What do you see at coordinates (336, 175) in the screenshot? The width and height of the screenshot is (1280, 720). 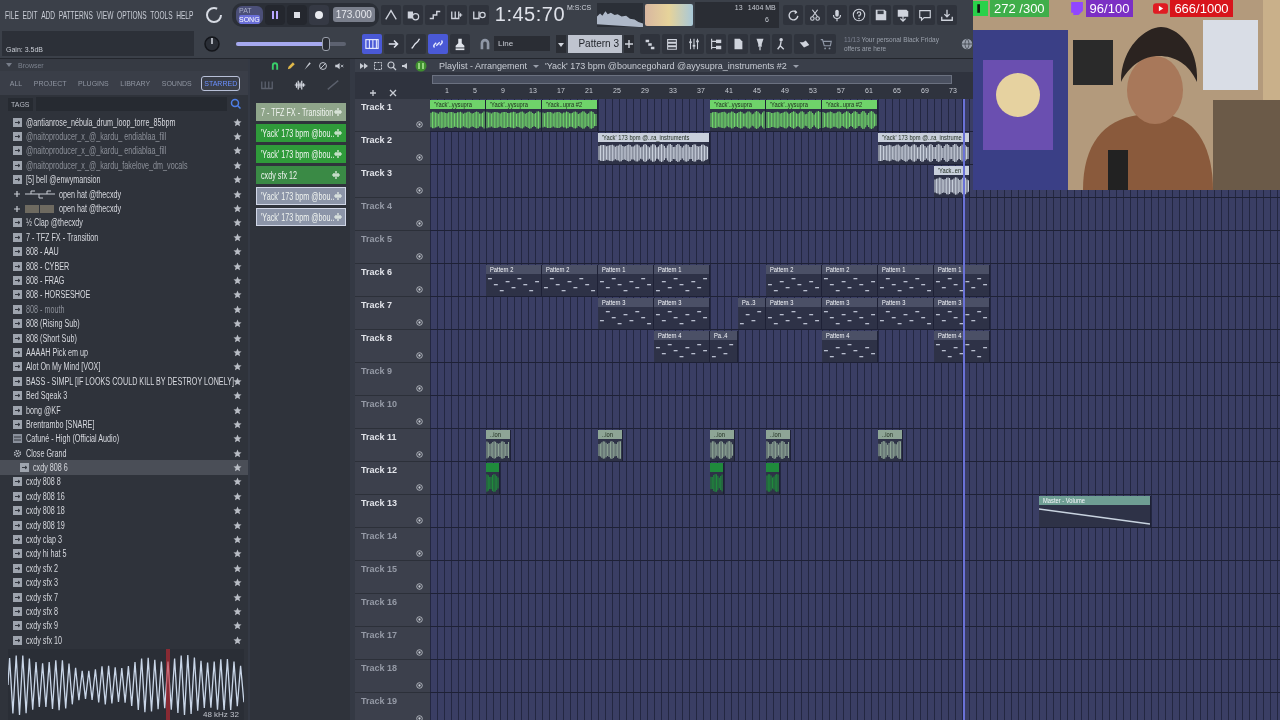 I see `drag-icon` at bounding box center [336, 175].